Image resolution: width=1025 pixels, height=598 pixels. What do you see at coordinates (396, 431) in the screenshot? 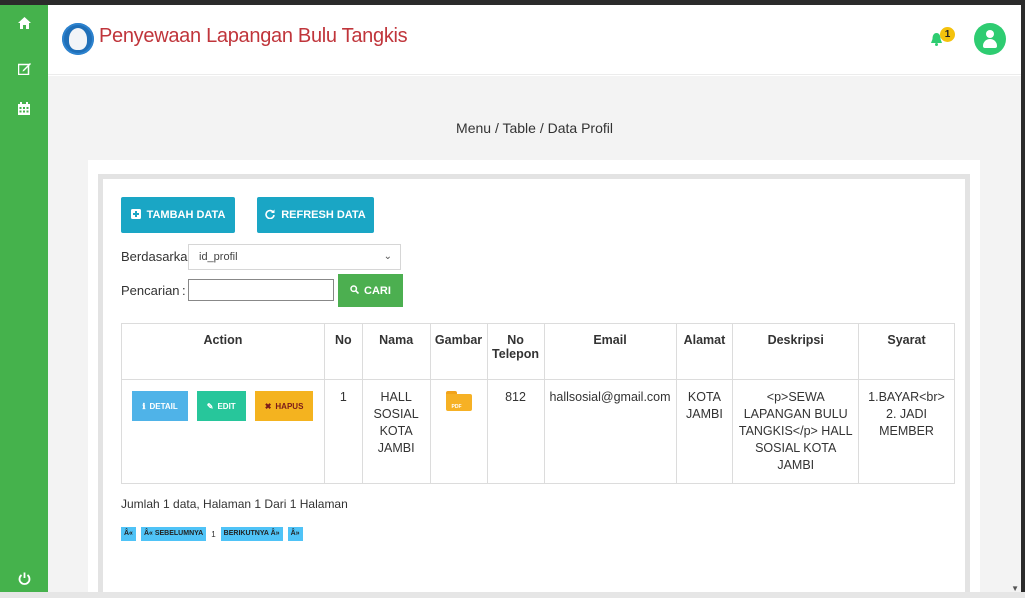
I see `cell-nama: HALL SOSIAL KOTA JAMBI` at bounding box center [396, 431].